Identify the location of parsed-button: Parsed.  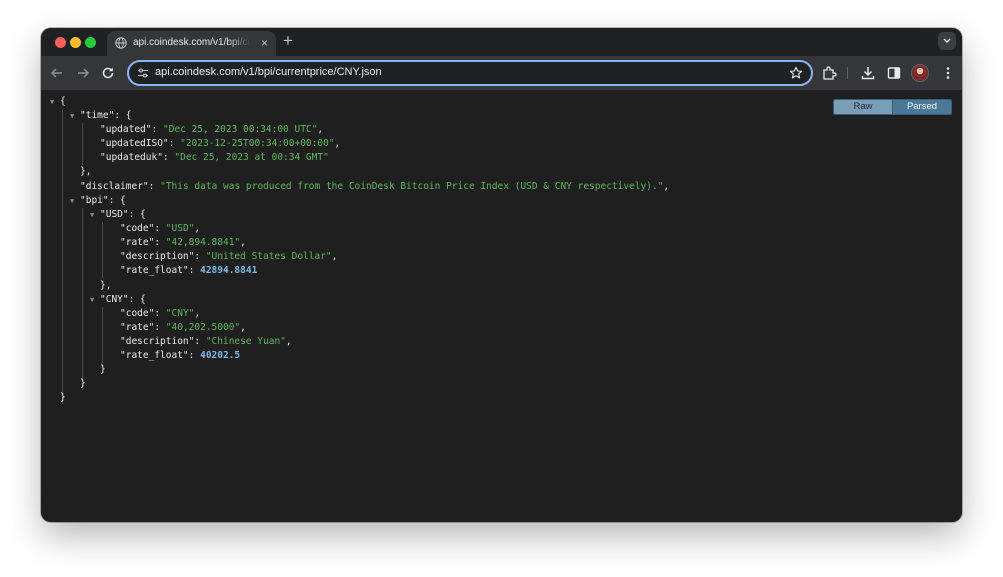
(921, 107).